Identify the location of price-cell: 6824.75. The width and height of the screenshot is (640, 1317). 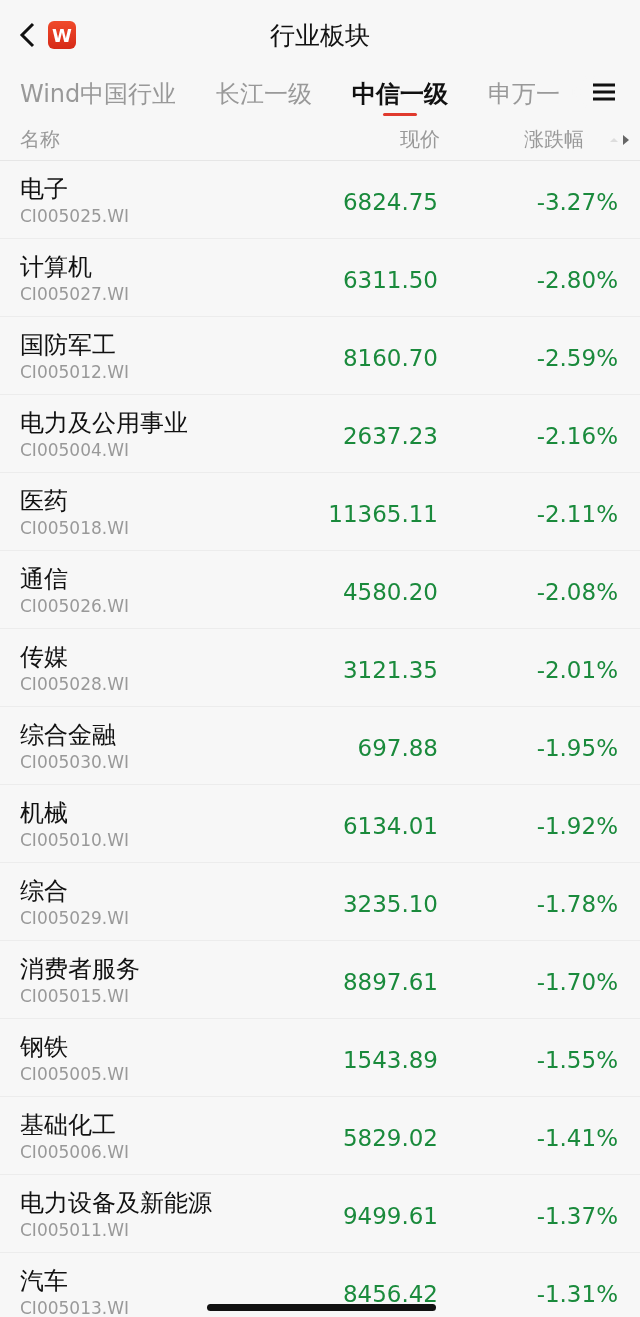
(390, 201).